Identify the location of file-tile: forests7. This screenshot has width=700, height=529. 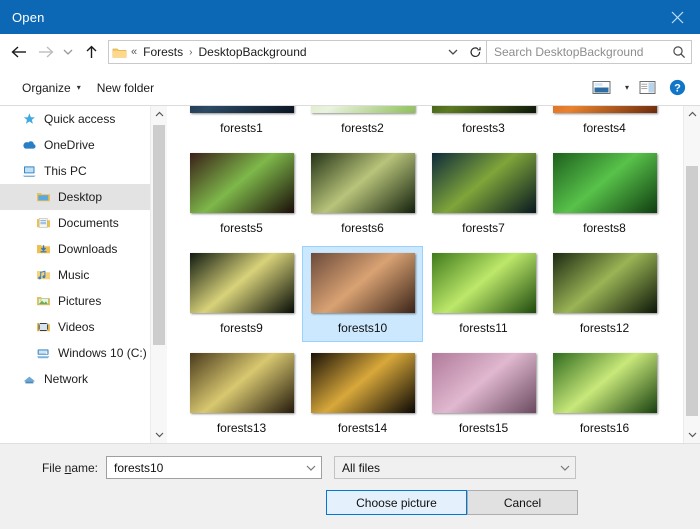
(483, 194).